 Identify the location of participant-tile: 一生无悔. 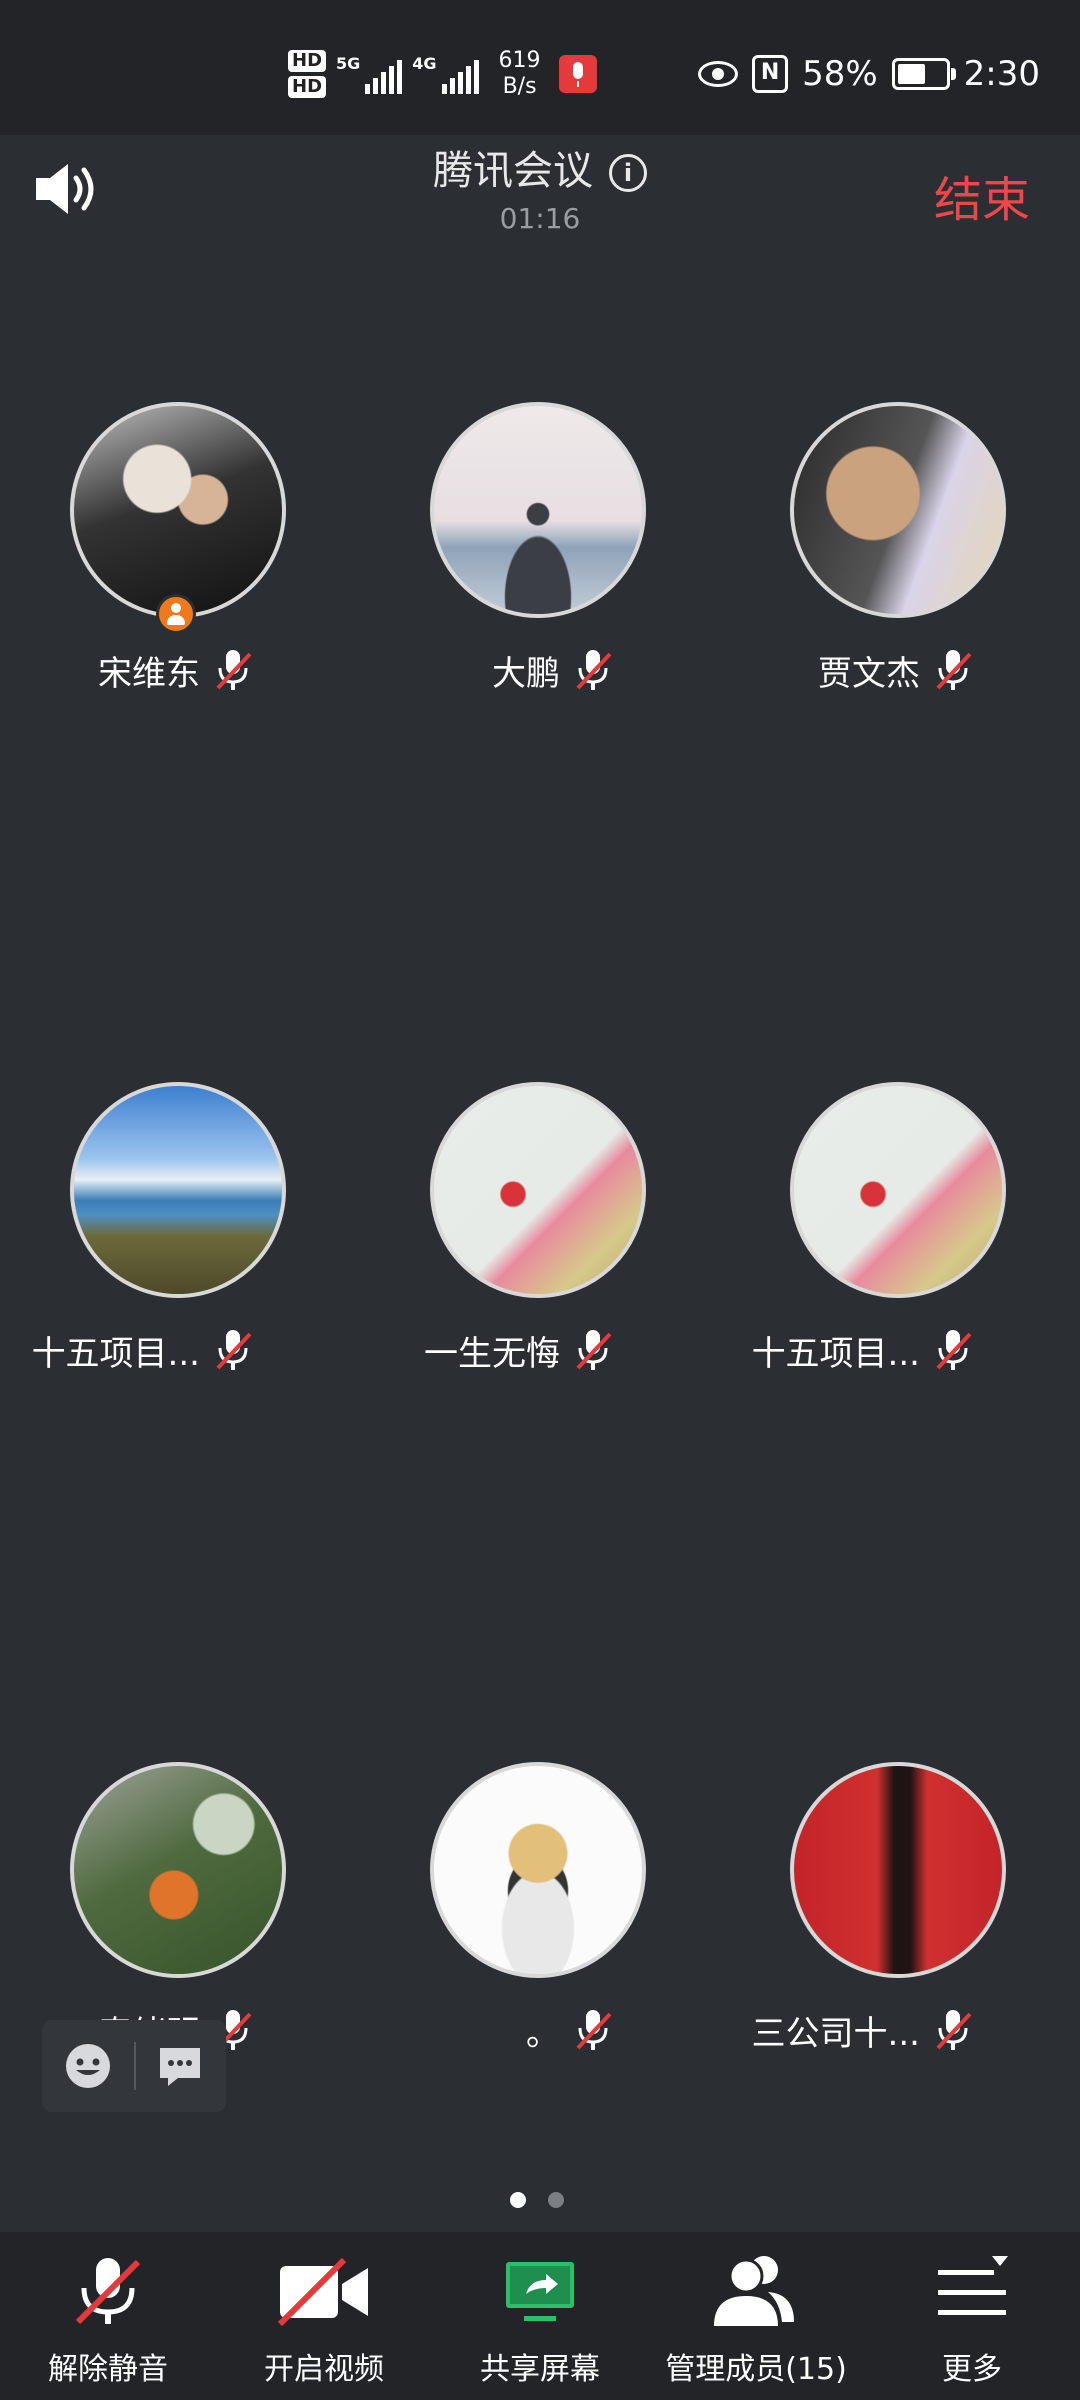
(540, 1242).